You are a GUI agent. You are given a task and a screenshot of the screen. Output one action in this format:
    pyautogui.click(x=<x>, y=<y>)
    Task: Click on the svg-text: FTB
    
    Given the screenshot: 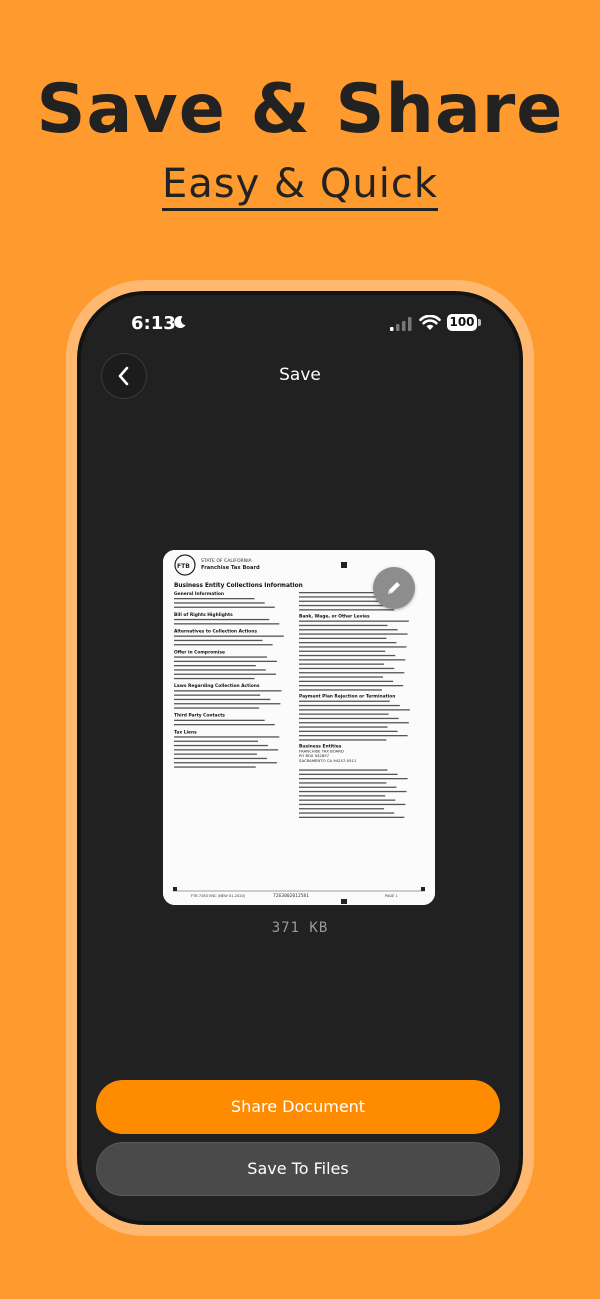 What is the action you would take?
    pyautogui.click(x=183, y=566)
    